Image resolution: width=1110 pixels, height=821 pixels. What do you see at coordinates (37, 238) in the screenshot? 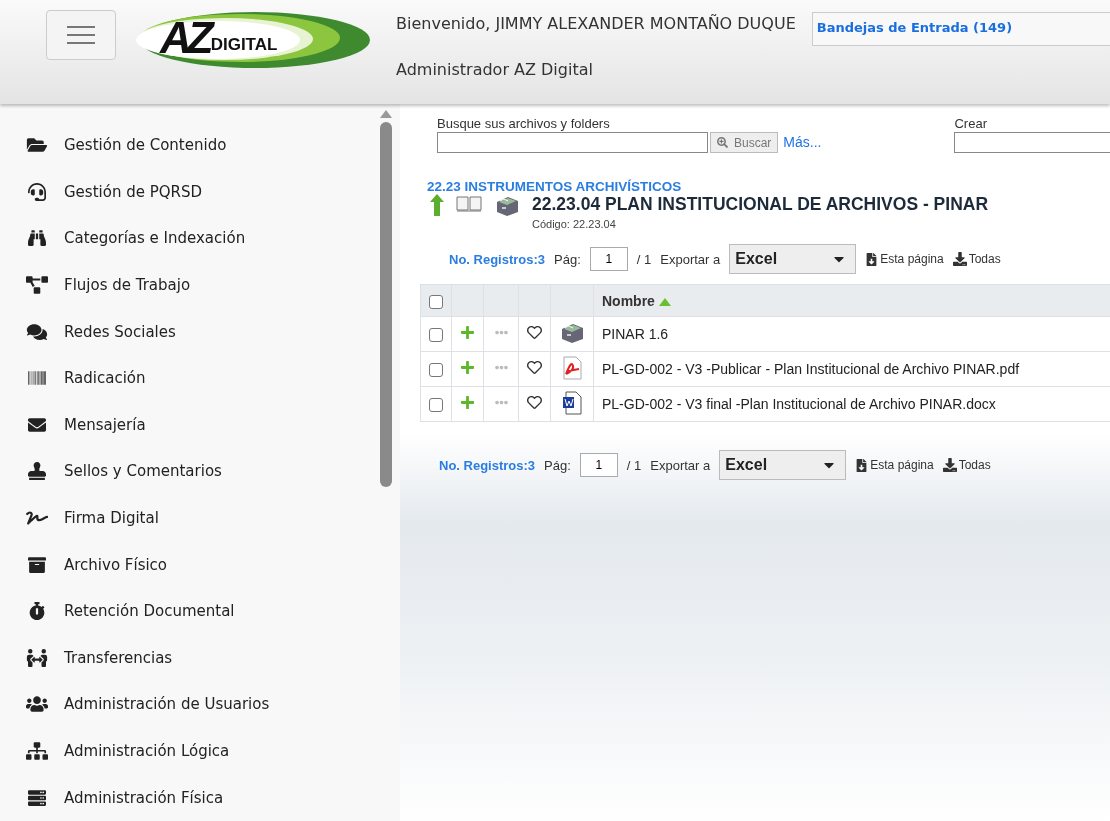
I see `binoculars-icon` at bounding box center [37, 238].